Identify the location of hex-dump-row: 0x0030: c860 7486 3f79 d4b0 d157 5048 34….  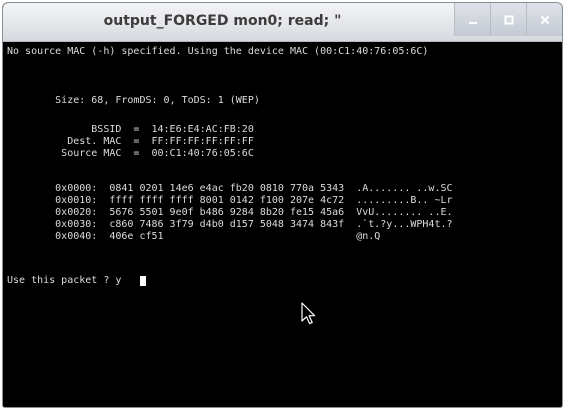
(230, 224).